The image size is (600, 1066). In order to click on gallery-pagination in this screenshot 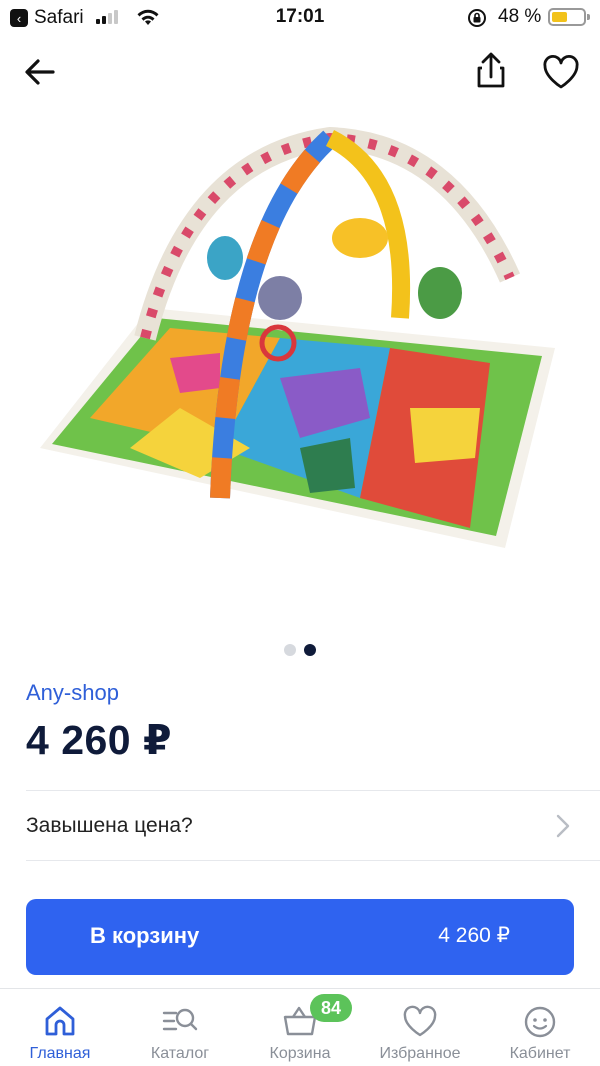, I will do `click(300, 650)`.